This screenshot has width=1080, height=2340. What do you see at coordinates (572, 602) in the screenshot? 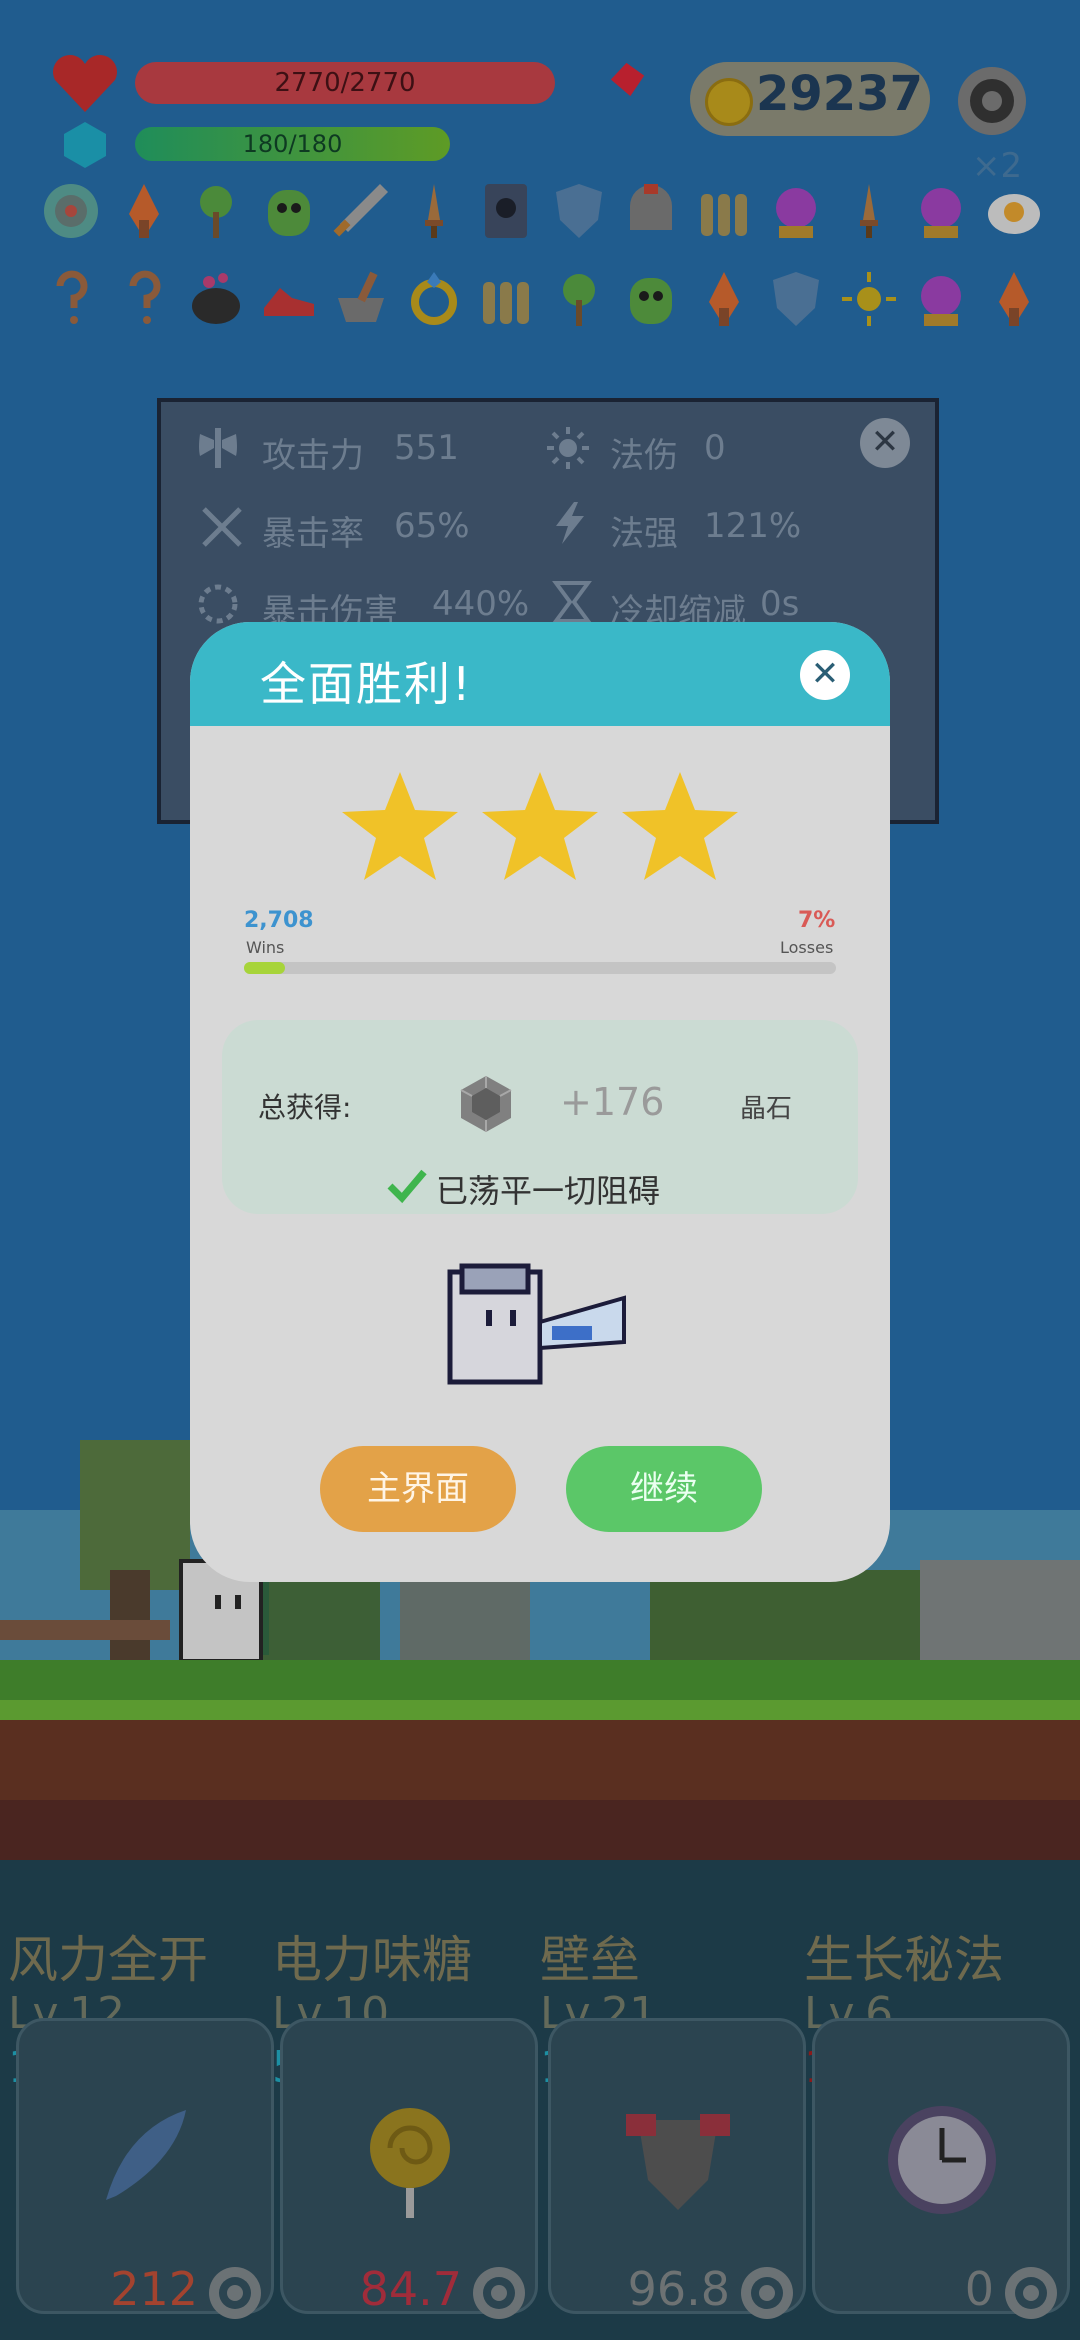
I see `hourglass-icon` at bounding box center [572, 602].